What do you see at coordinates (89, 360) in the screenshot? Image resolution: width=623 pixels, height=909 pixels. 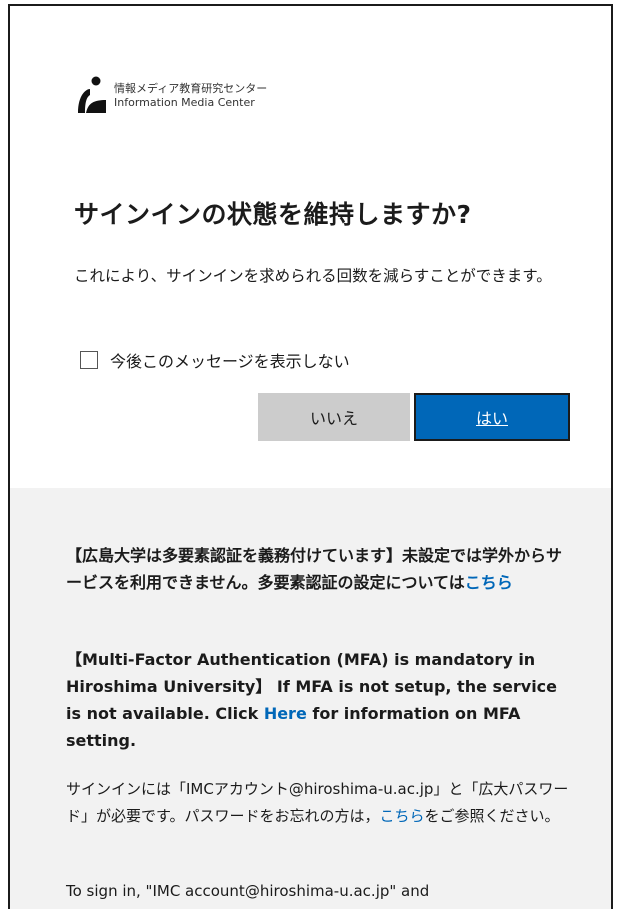 I see `dont-show-again-checkbox` at bounding box center [89, 360].